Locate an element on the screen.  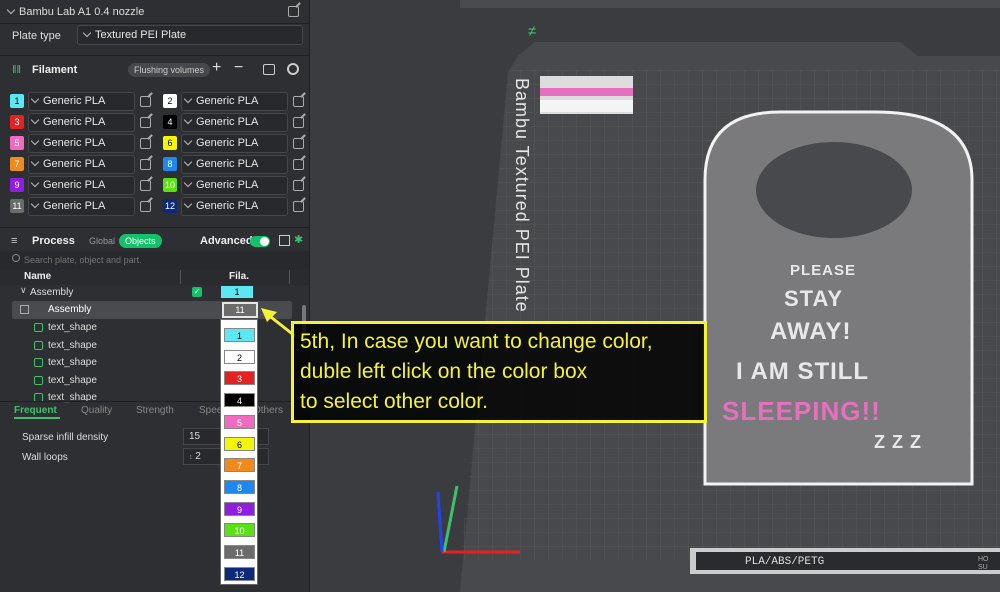
tool-icon: ✱ is located at coordinates (298, 239).